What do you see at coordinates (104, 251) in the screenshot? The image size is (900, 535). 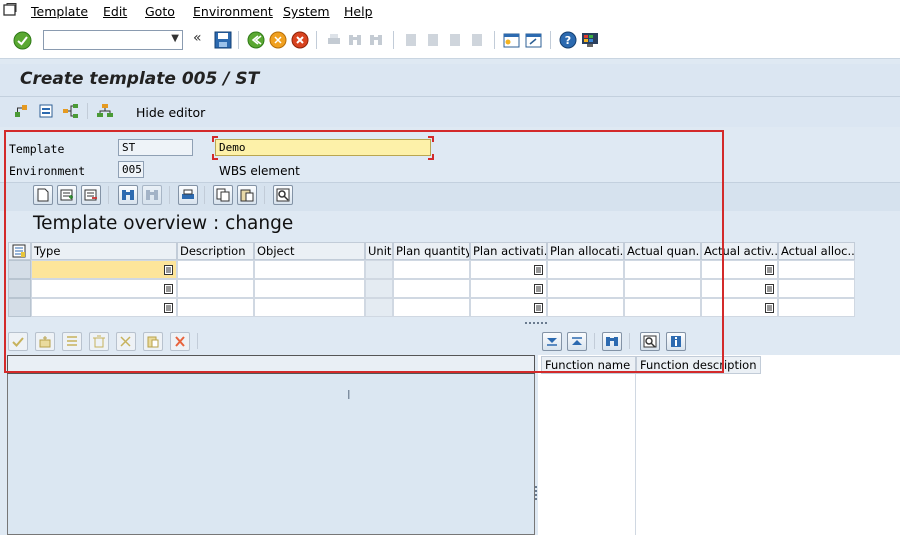 I see `column-header-type: Type` at bounding box center [104, 251].